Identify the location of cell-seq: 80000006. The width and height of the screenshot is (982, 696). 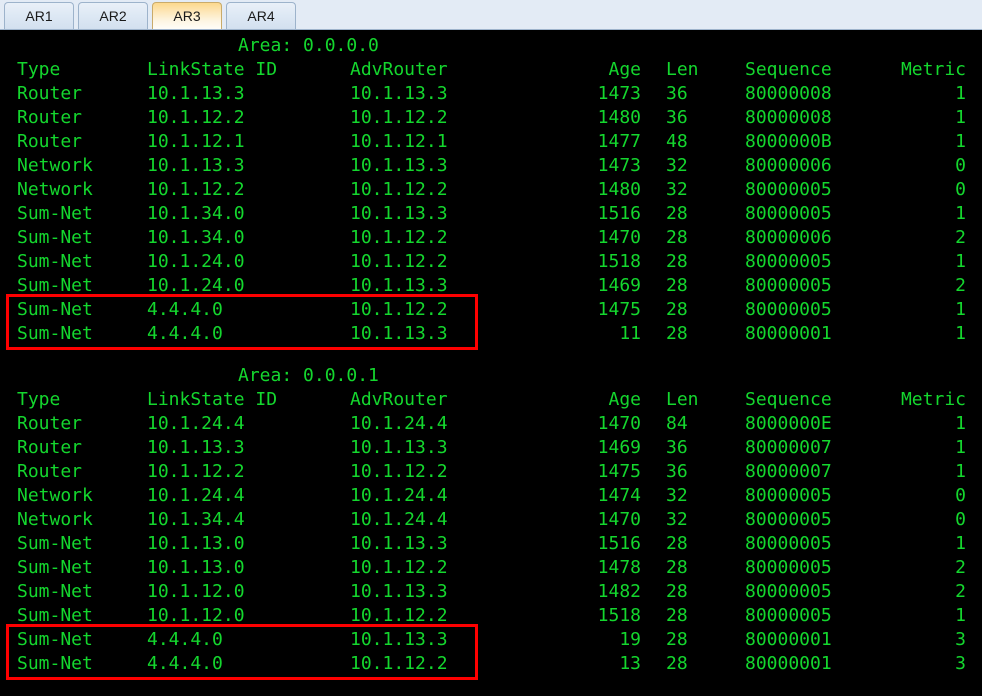
(788, 165).